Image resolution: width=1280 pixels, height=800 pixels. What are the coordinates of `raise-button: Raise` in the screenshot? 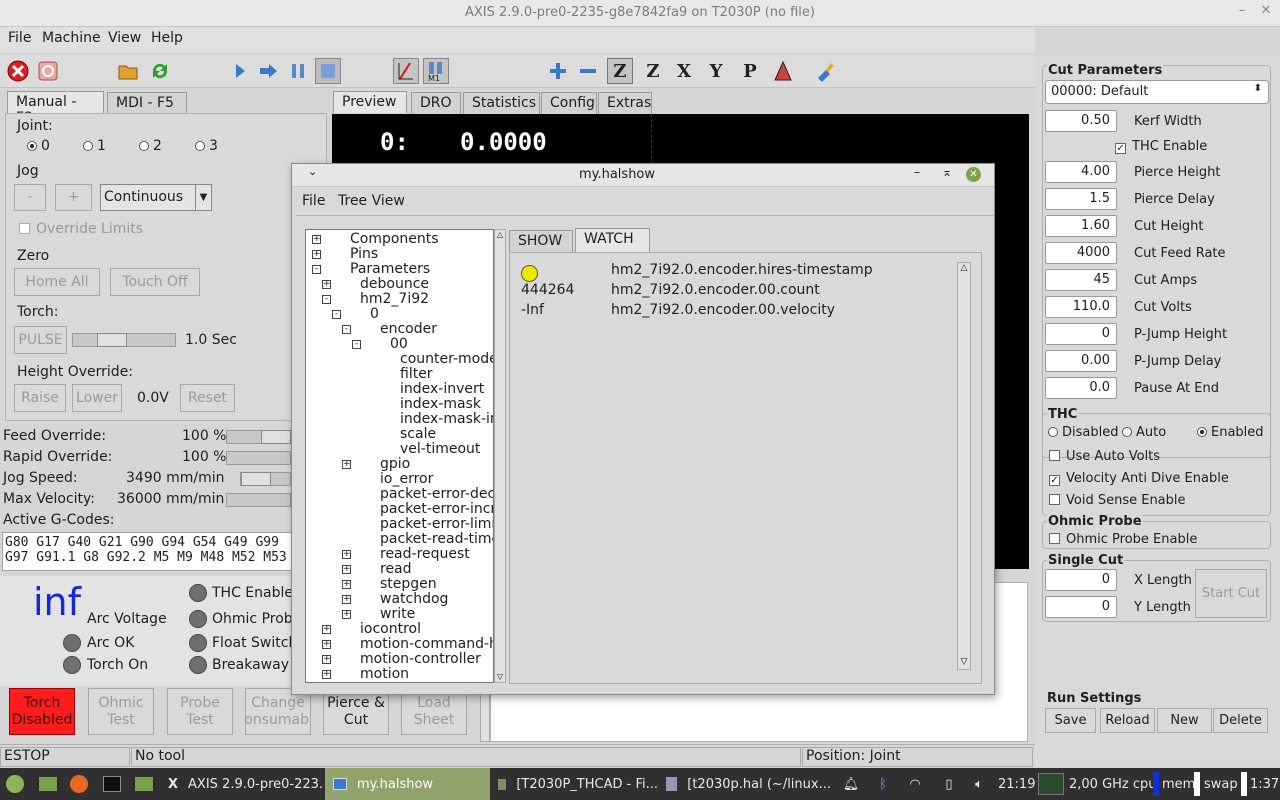 It's located at (40, 398).